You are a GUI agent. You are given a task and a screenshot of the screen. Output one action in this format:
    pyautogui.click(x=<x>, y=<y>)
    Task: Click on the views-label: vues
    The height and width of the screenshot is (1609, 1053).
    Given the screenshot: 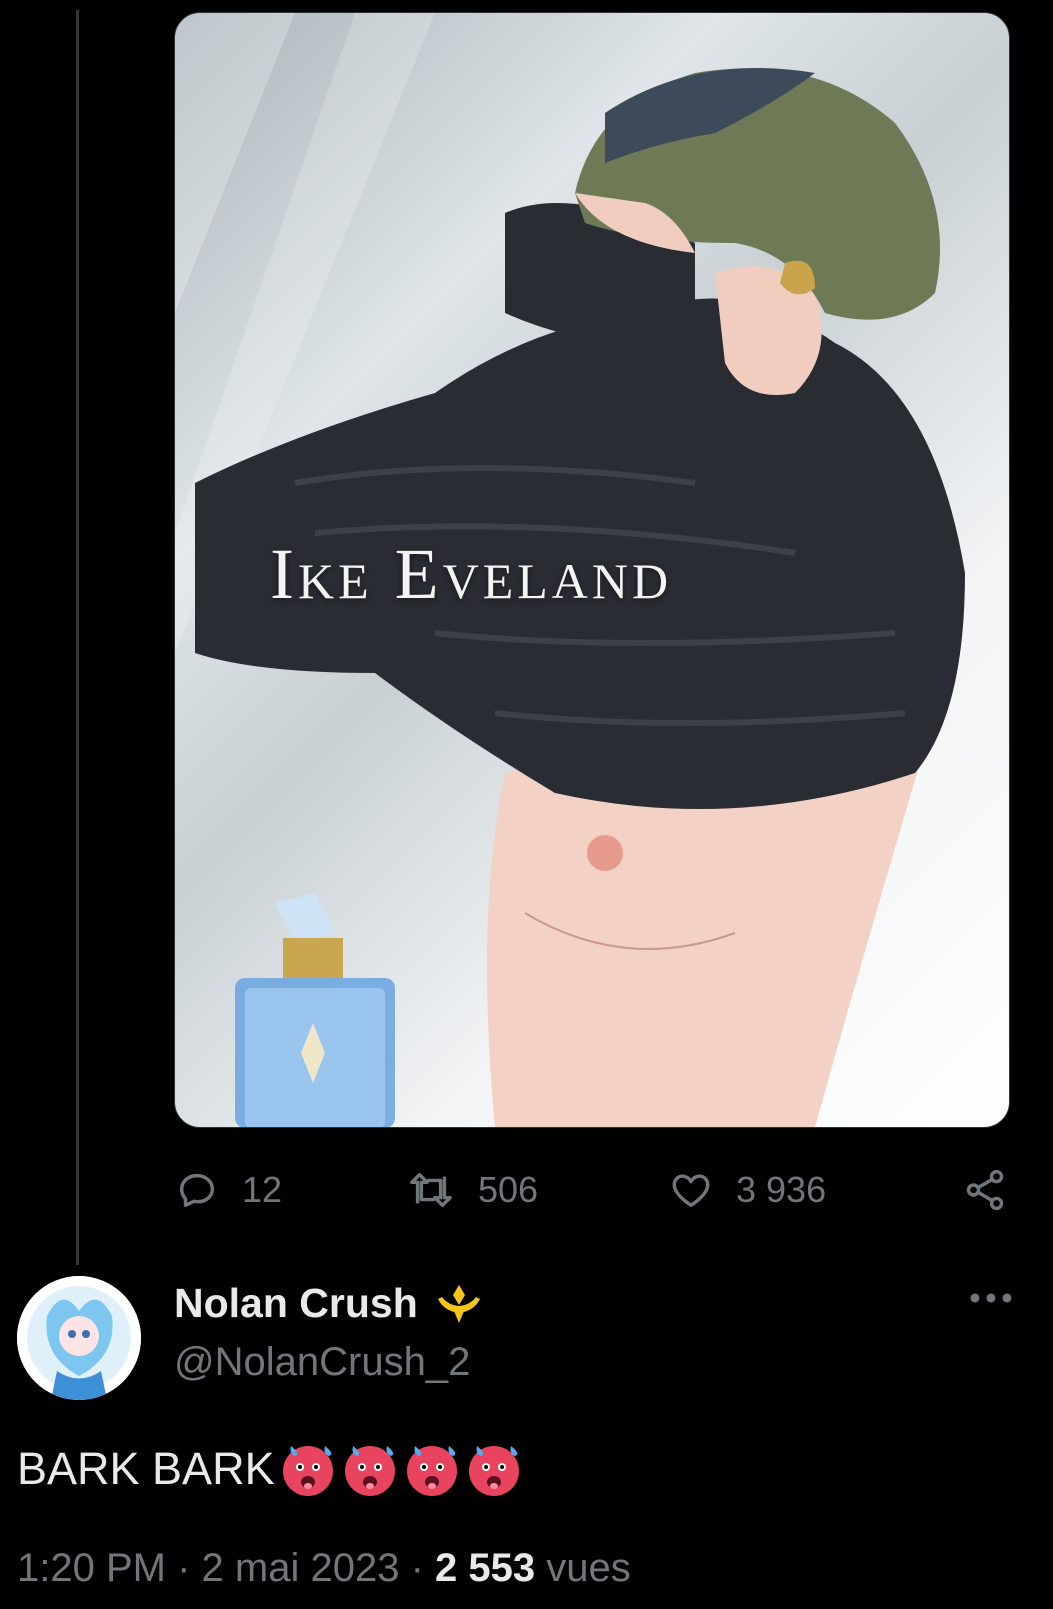 What is the action you would take?
    pyautogui.click(x=588, y=1568)
    